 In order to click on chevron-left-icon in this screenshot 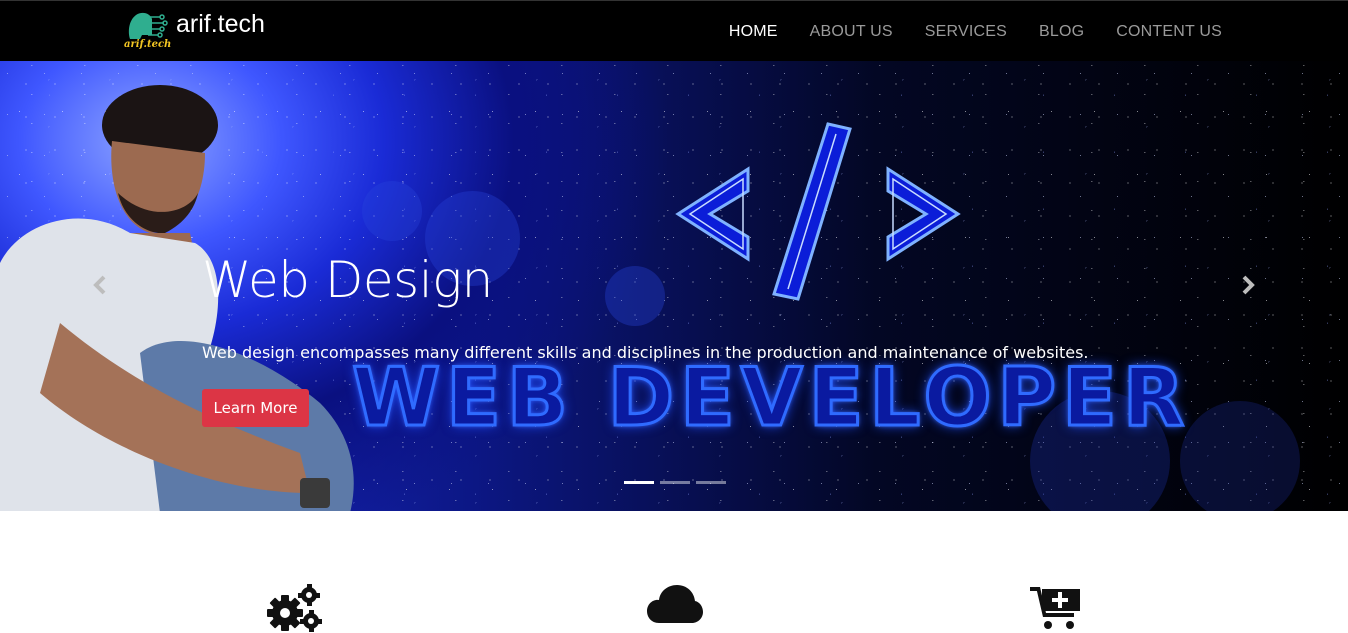, I will do `click(100, 285)`.